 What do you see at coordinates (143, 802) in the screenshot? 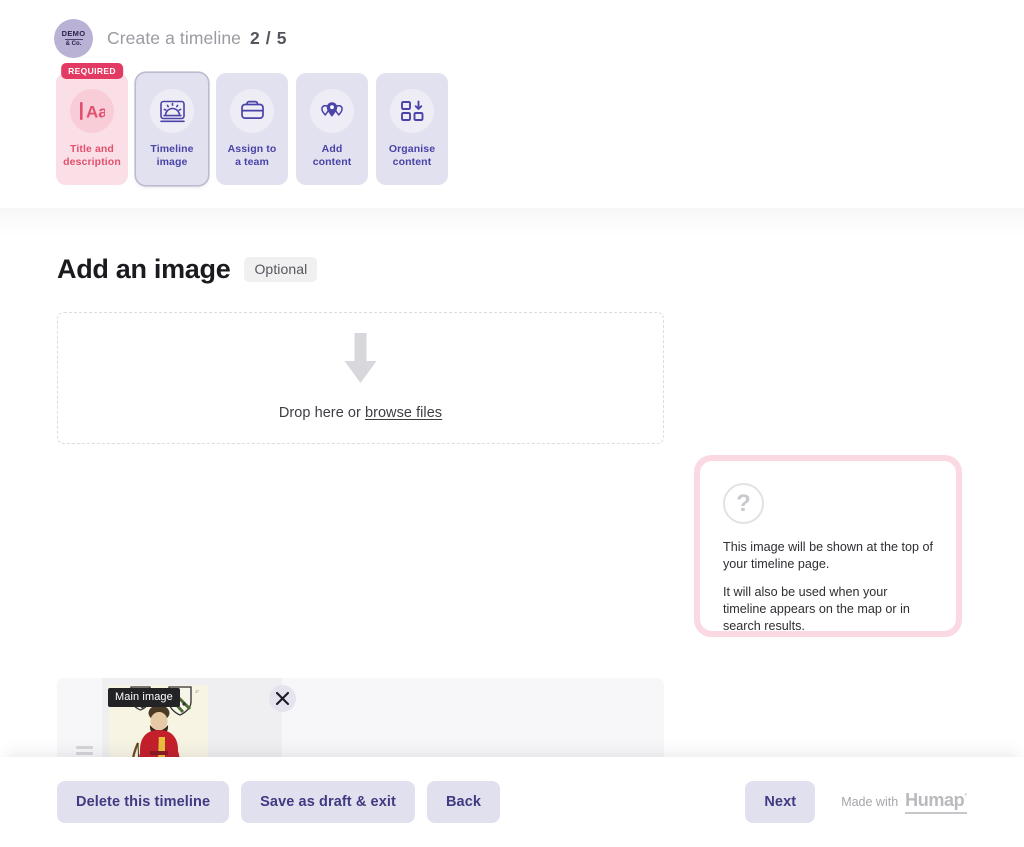
I see `delete-timeline-button: Delete this timeline` at bounding box center [143, 802].